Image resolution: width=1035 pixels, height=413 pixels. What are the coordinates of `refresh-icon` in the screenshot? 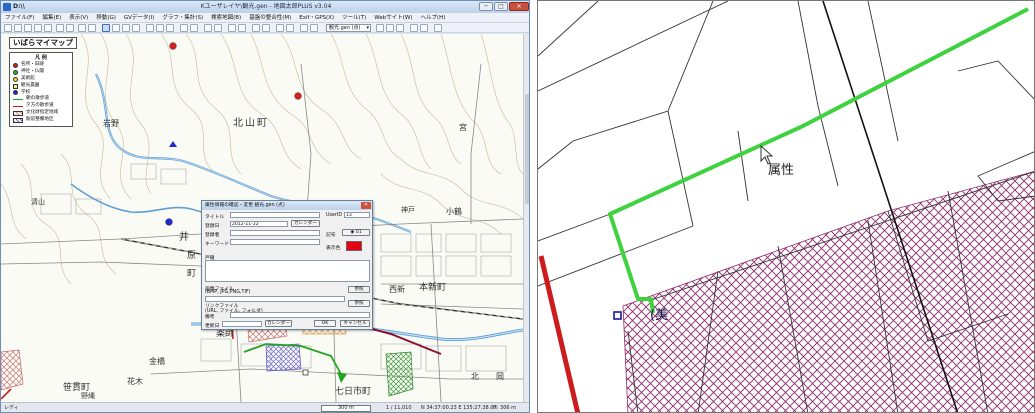 It's located at (304, 28).